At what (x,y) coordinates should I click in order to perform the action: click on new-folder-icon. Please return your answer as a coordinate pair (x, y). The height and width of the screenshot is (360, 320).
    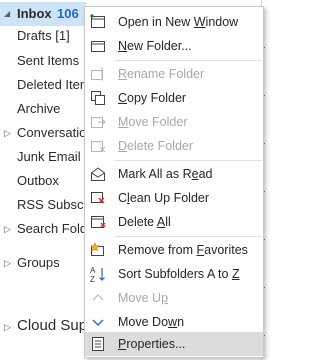
    Looking at the image, I should click on (98, 46).